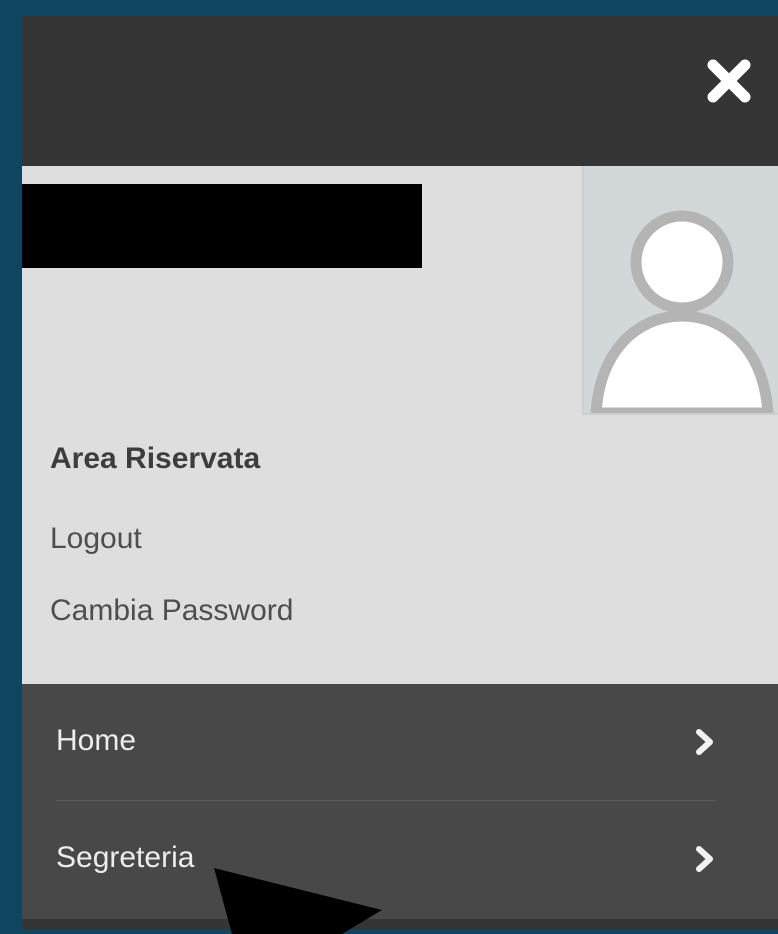 The height and width of the screenshot is (934, 778). I want to click on mouse-cursor-icon, so click(298, 901).